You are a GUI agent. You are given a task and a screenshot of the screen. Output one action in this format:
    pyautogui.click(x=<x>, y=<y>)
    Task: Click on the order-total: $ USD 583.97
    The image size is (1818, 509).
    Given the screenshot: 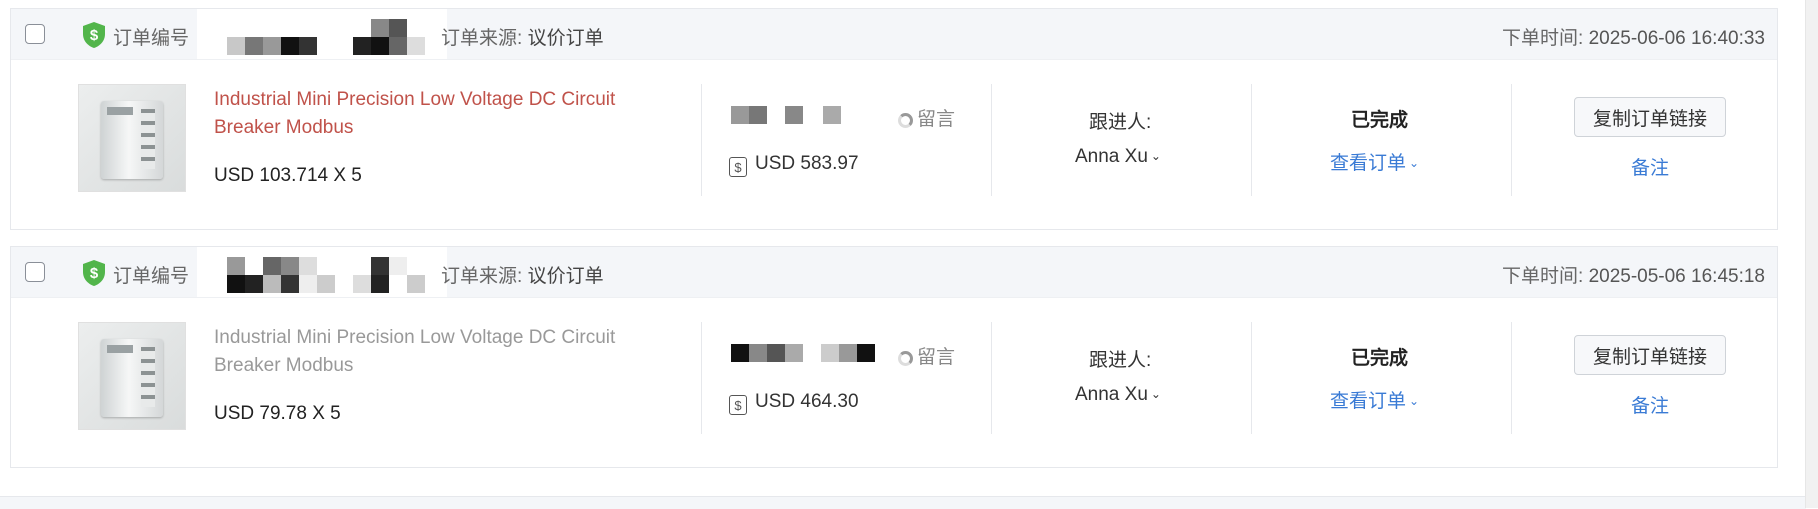 What is the action you would take?
    pyautogui.click(x=794, y=165)
    